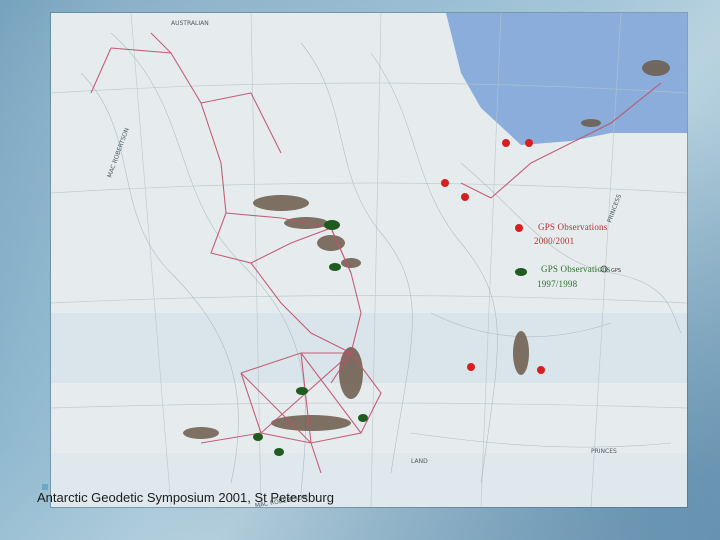  What do you see at coordinates (573, 227) in the screenshot?
I see `legend-2000-label: GPS Observations` at bounding box center [573, 227].